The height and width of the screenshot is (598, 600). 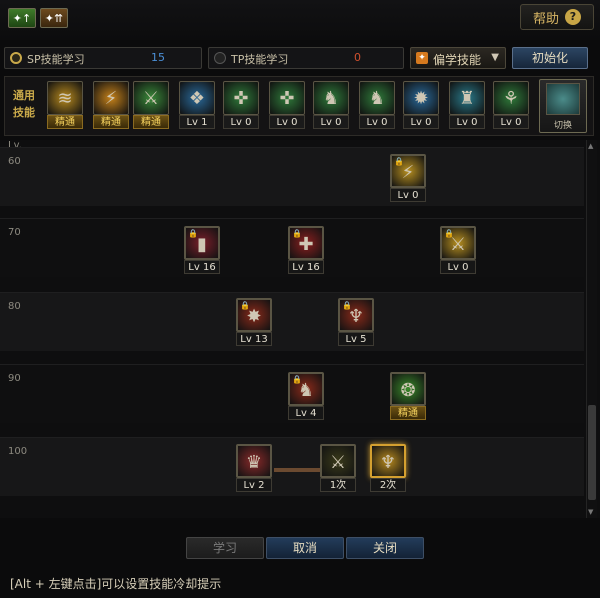 I want to click on common-skill: ❖ Lv 1, so click(x=197, y=106).